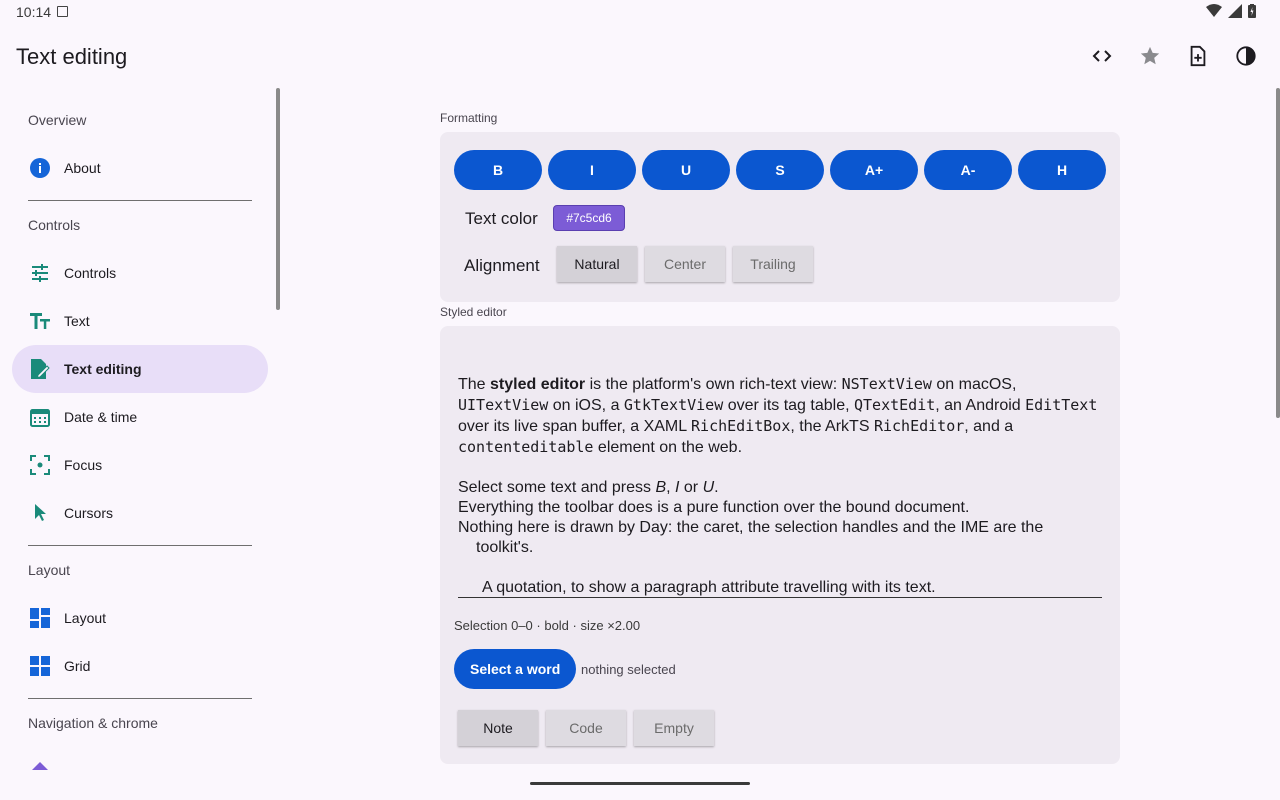 The height and width of the screenshot is (800, 1280). Describe the element at coordinates (1278, 253) in the screenshot. I see `main-scrollbar` at that location.